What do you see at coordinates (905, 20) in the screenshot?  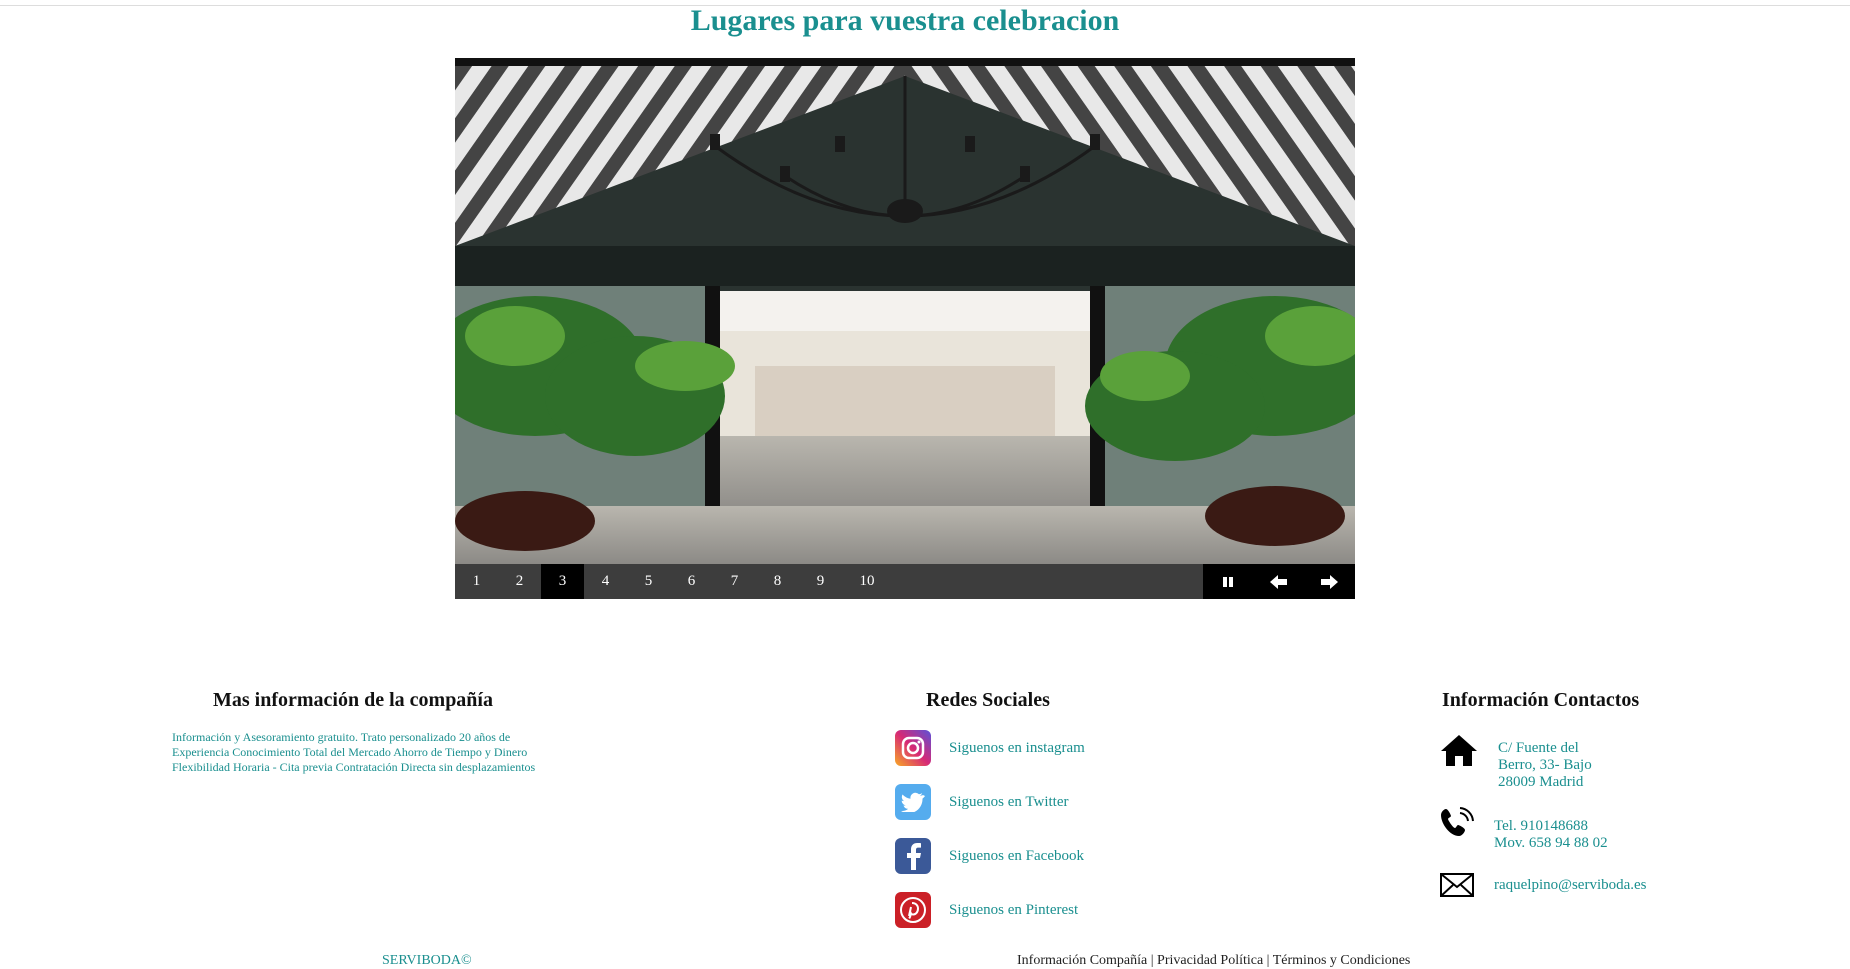 I see `page-title: Lugares para vuestra celebracion` at bounding box center [905, 20].